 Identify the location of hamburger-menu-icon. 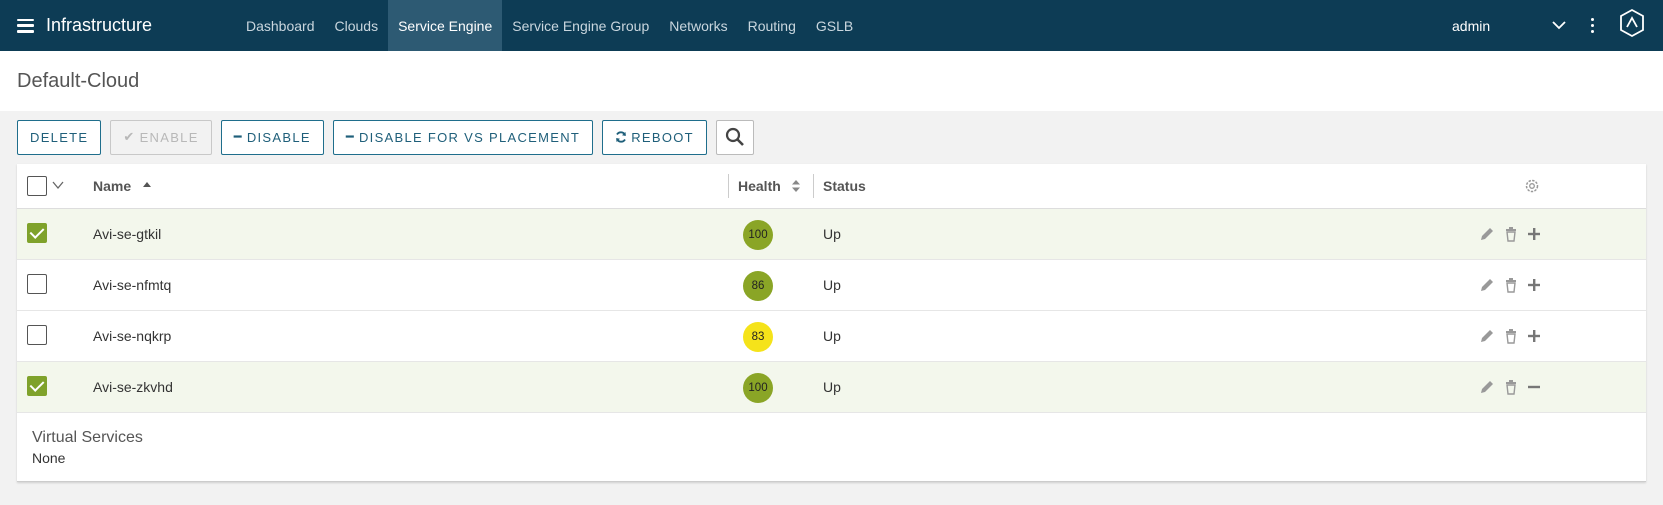
(25, 25).